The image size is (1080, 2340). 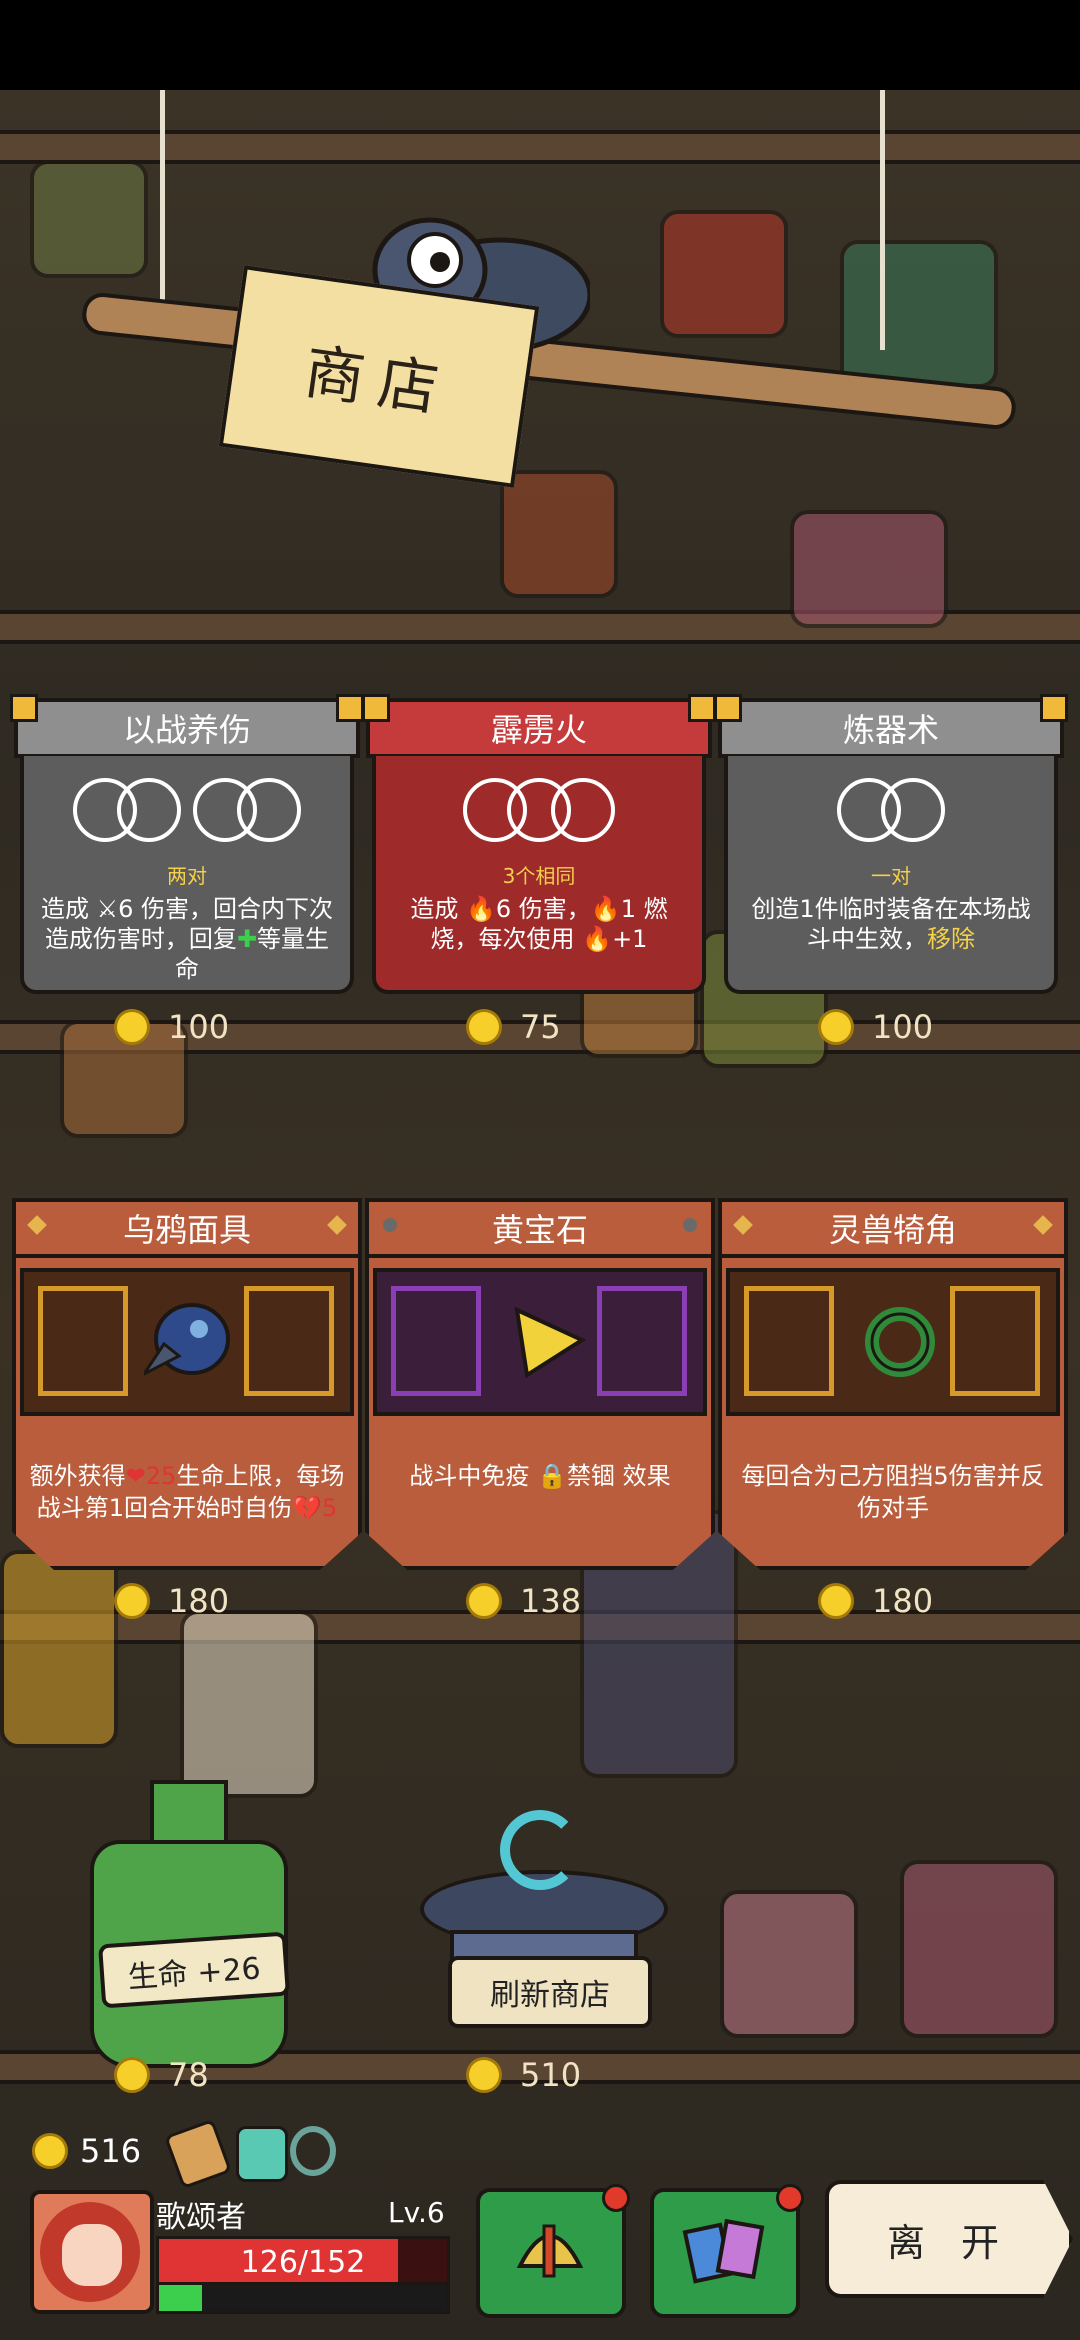 What do you see at coordinates (540, 1850) in the screenshot?
I see `refresh-icon` at bounding box center [540, 1850].